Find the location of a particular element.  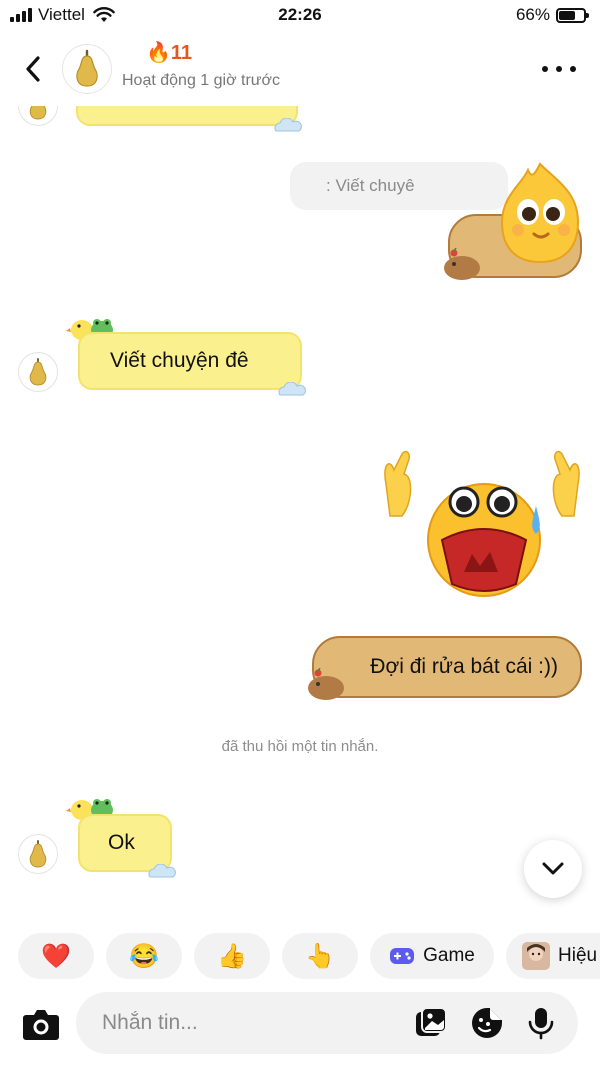

cheering-sticker-icon is located at coordinates (540, 213).